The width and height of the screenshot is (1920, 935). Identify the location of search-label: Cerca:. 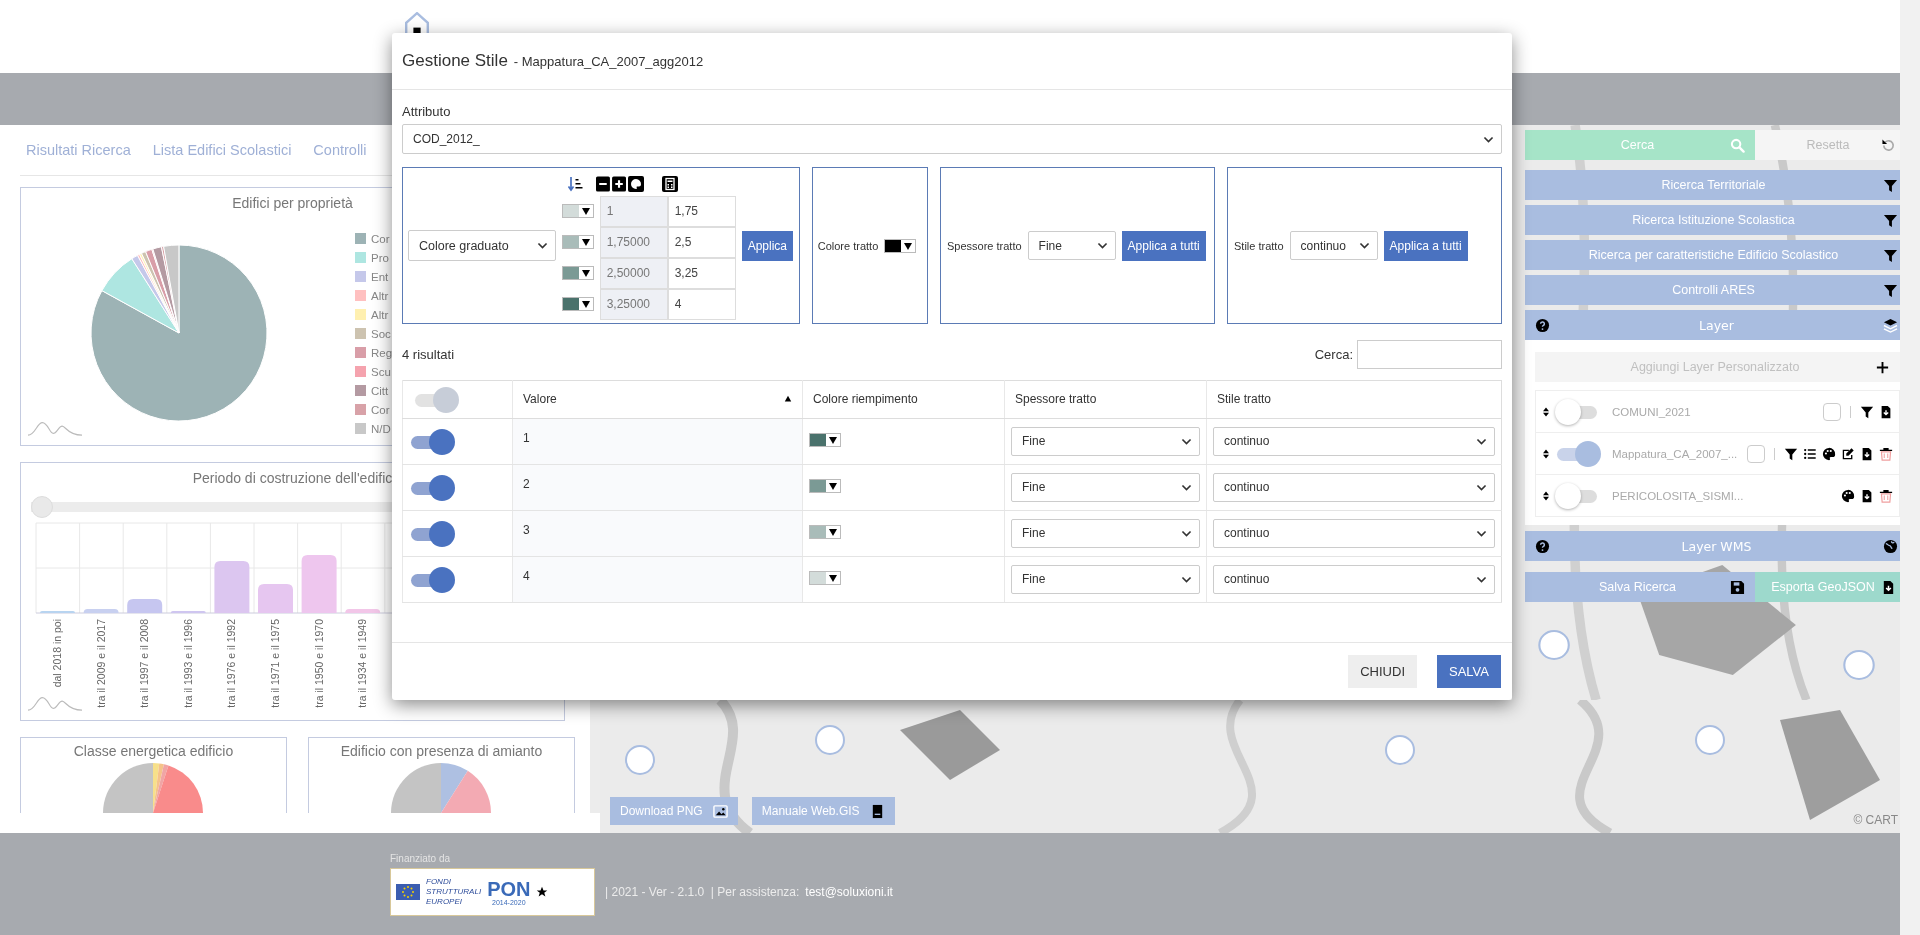
(1333, 354).